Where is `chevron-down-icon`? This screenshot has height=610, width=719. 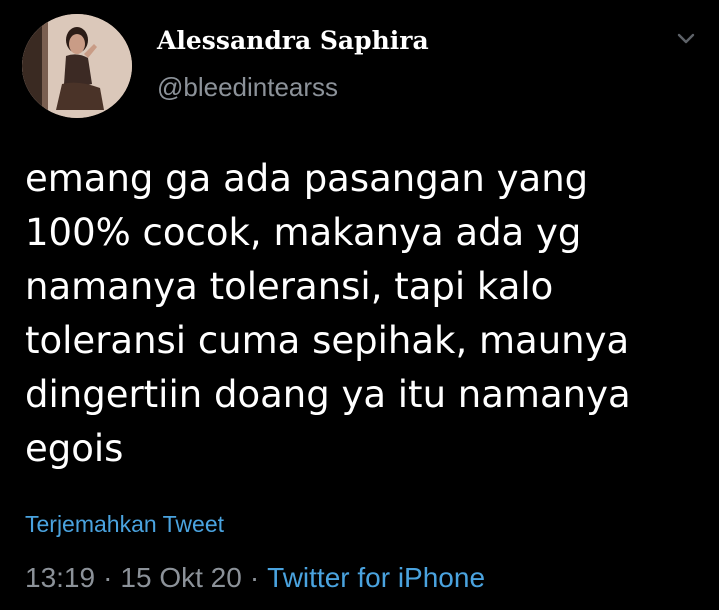 chevron-down-icon is located at coordinates (686, 39).